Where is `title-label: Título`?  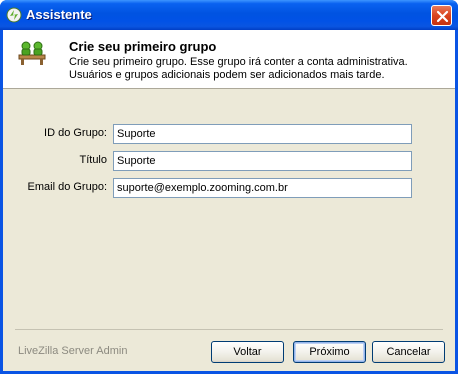
title-label: Título is located at coordinates (93, 160).